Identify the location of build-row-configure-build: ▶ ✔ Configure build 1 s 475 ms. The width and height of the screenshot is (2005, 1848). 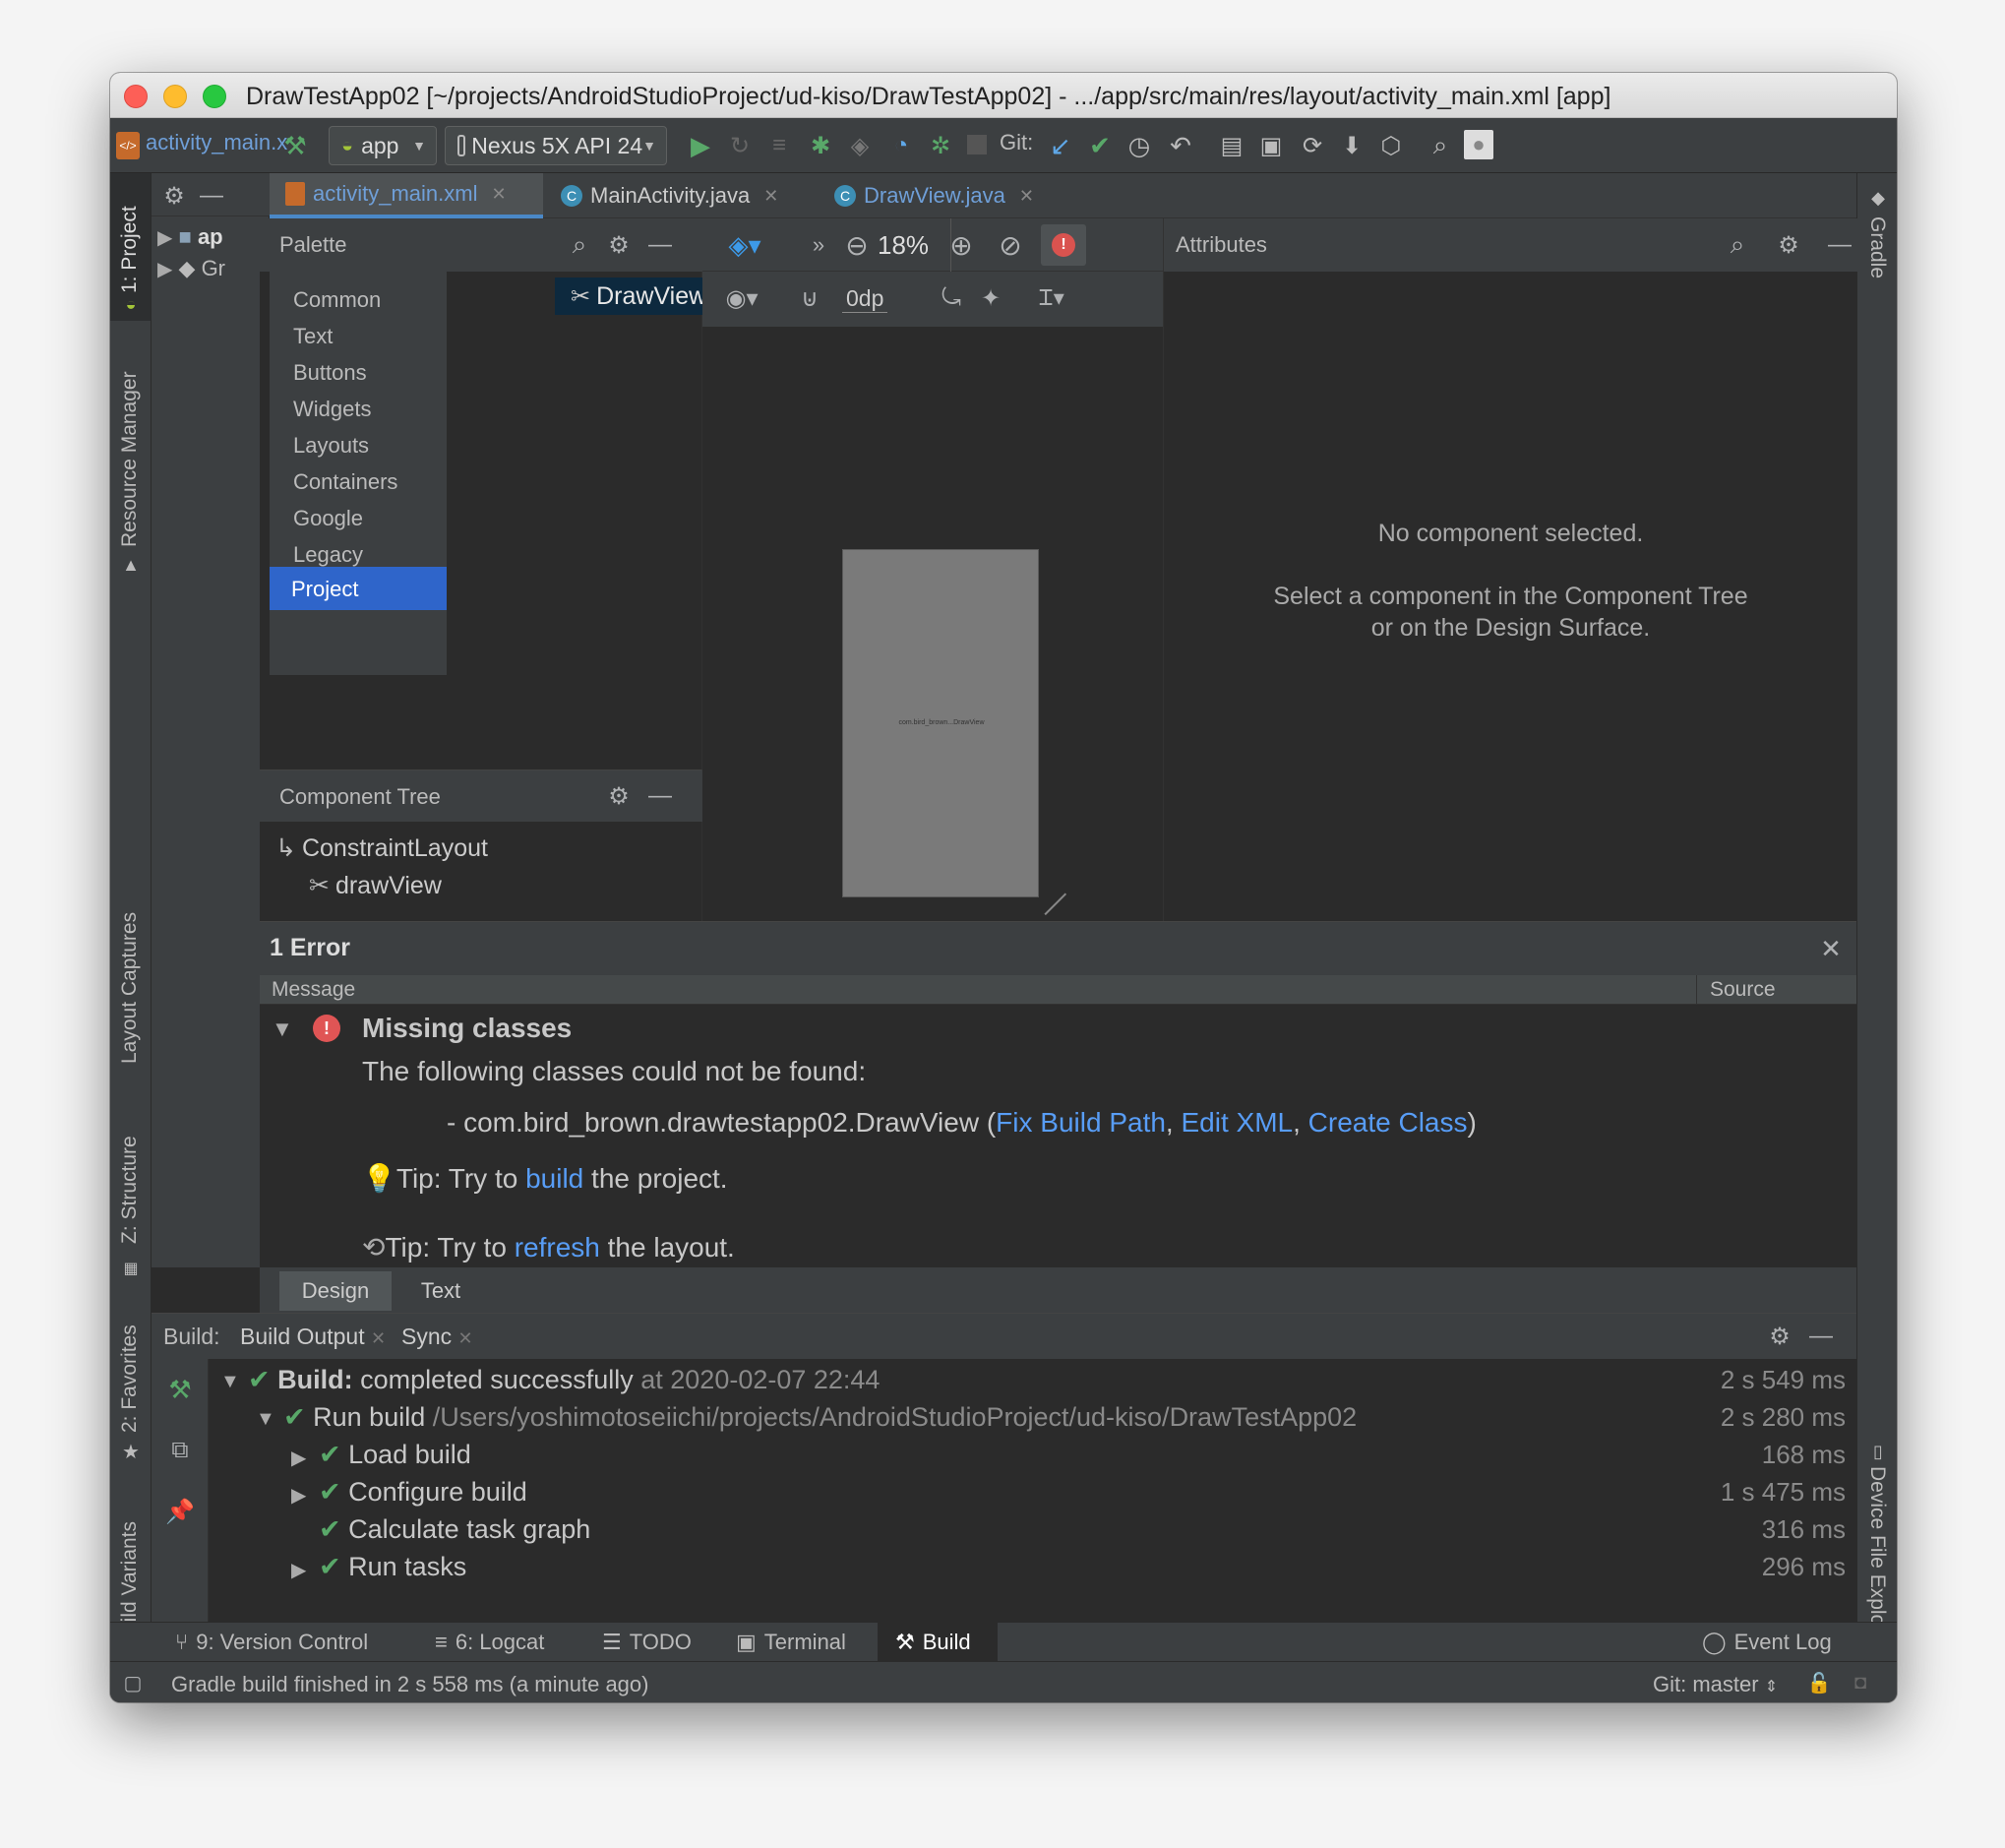
(1031, 1494).